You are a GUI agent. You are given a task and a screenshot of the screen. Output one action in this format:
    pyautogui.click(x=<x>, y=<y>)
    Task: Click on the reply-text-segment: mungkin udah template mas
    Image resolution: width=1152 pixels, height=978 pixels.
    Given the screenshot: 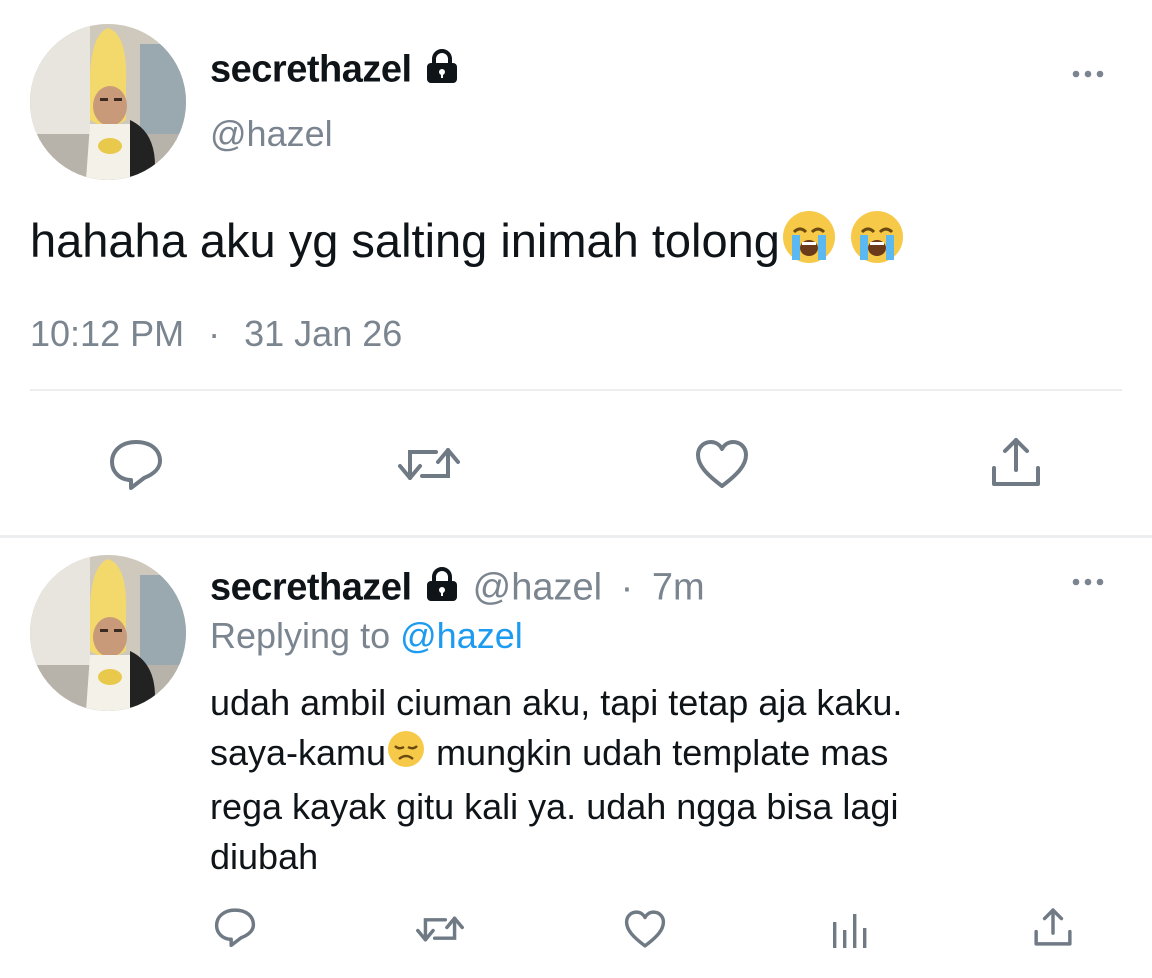 What is the action you would take?
    pyautogui.click(x=657, y=752)
    